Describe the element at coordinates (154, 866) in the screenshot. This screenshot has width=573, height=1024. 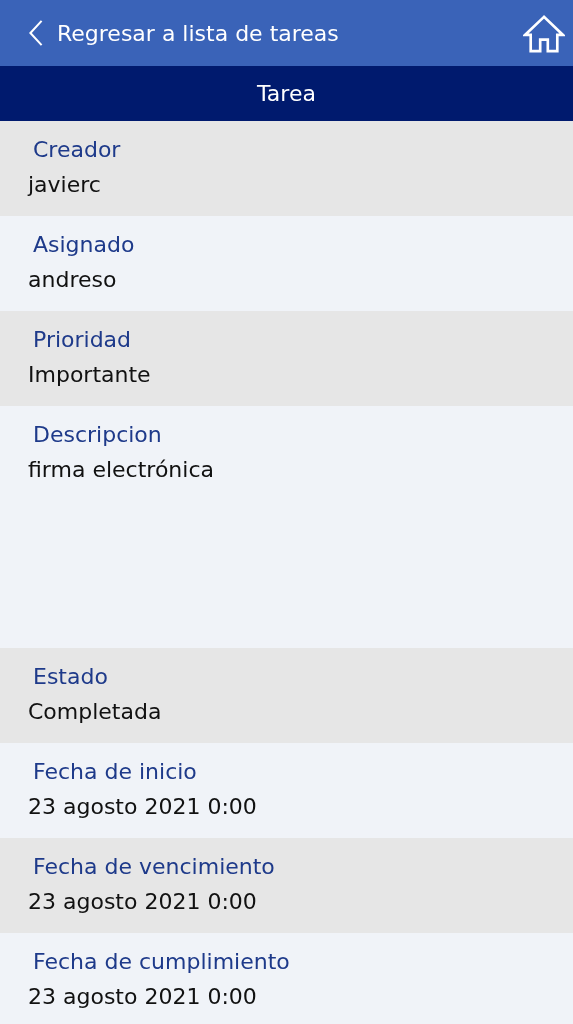
I see `field-label: Fecha de vencimiento` at that location.